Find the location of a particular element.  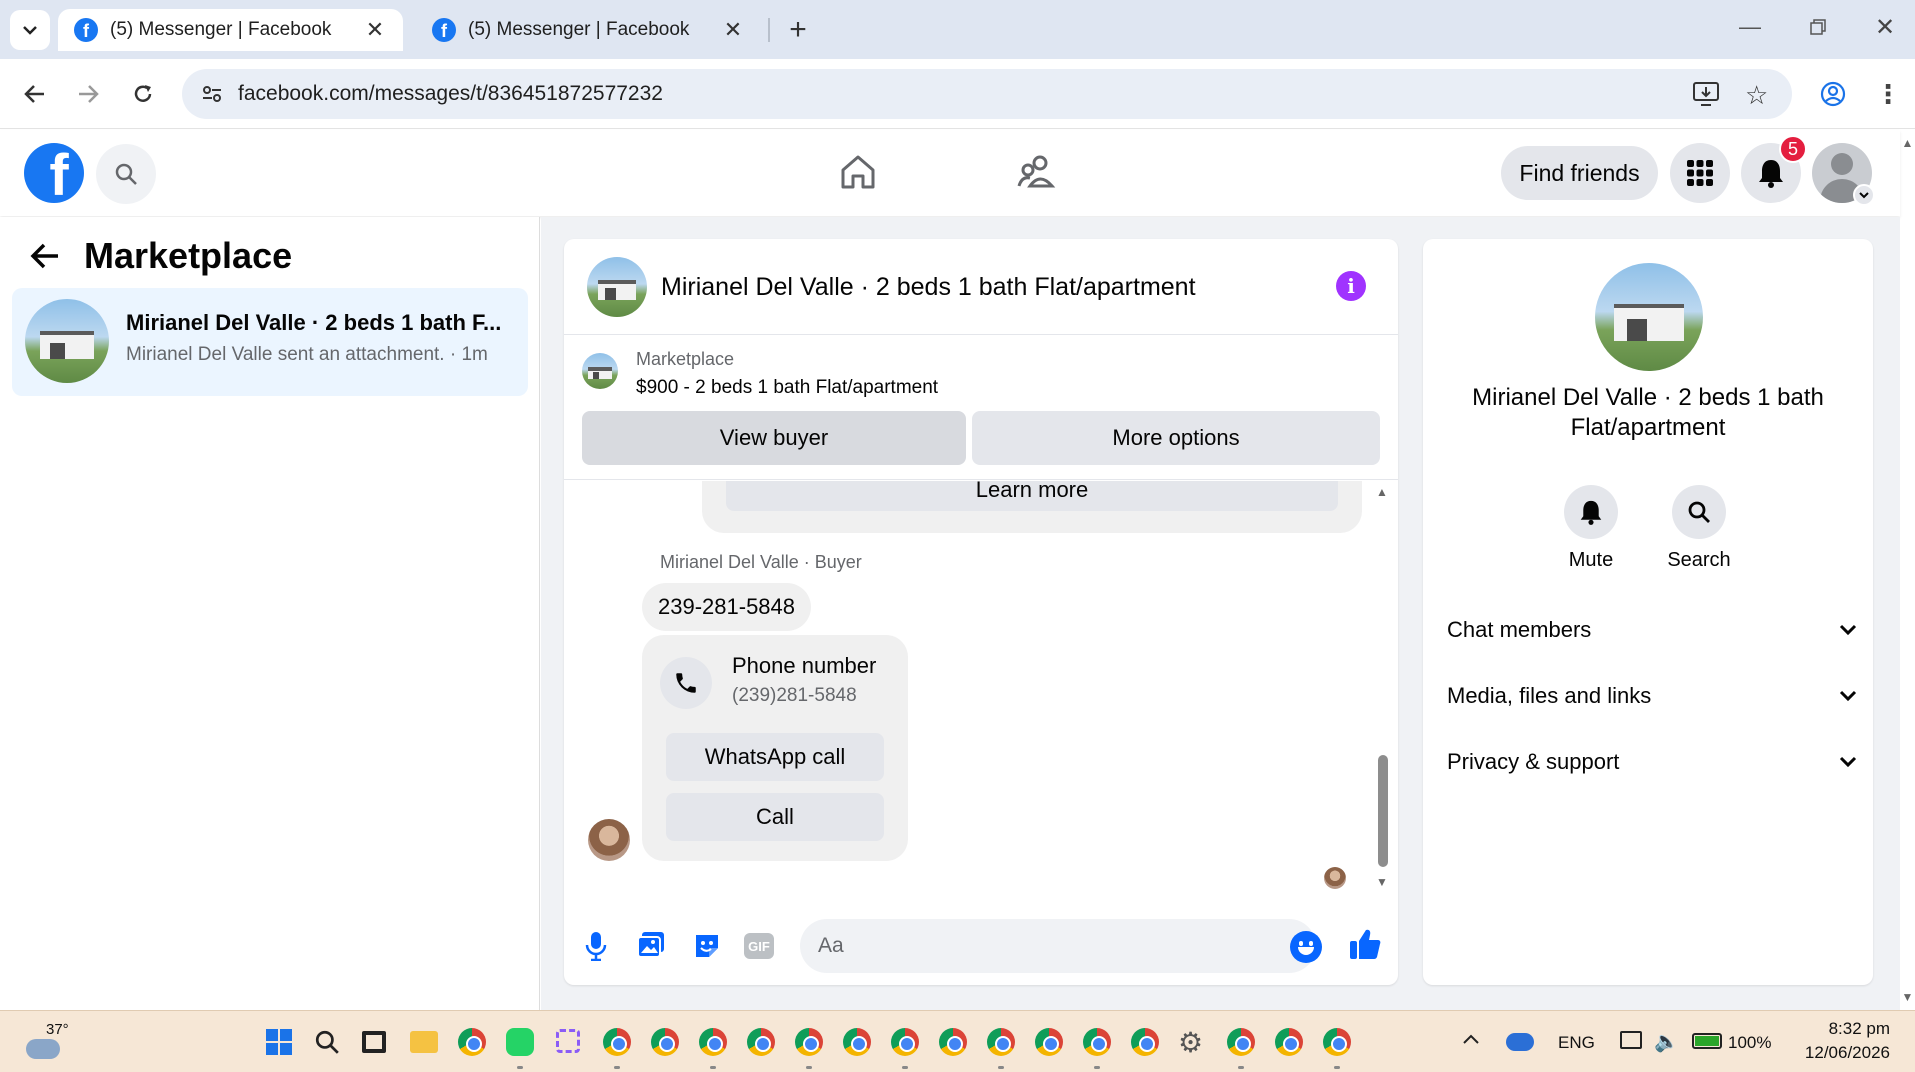

friends-icon is located at coordinates (1036, 171).